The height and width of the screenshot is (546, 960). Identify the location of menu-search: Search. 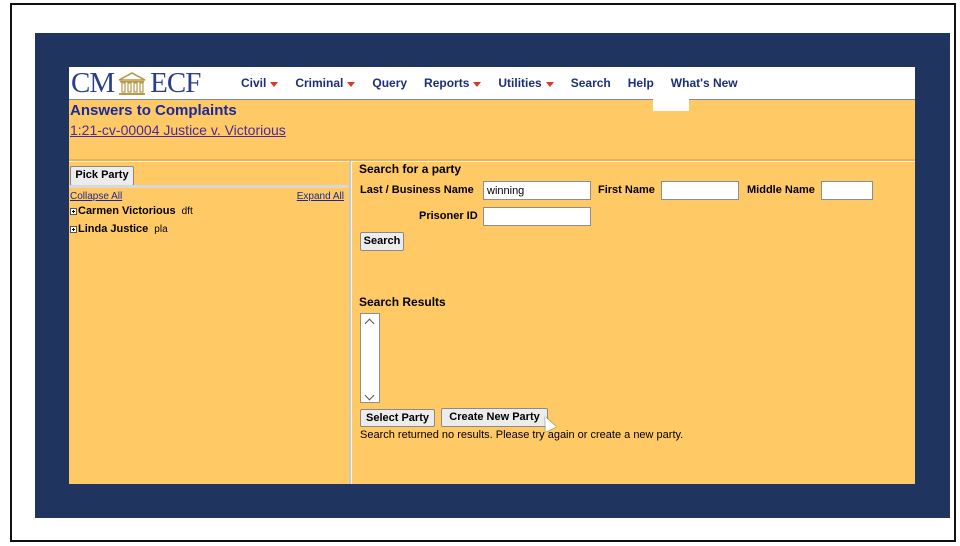
(591, 83).